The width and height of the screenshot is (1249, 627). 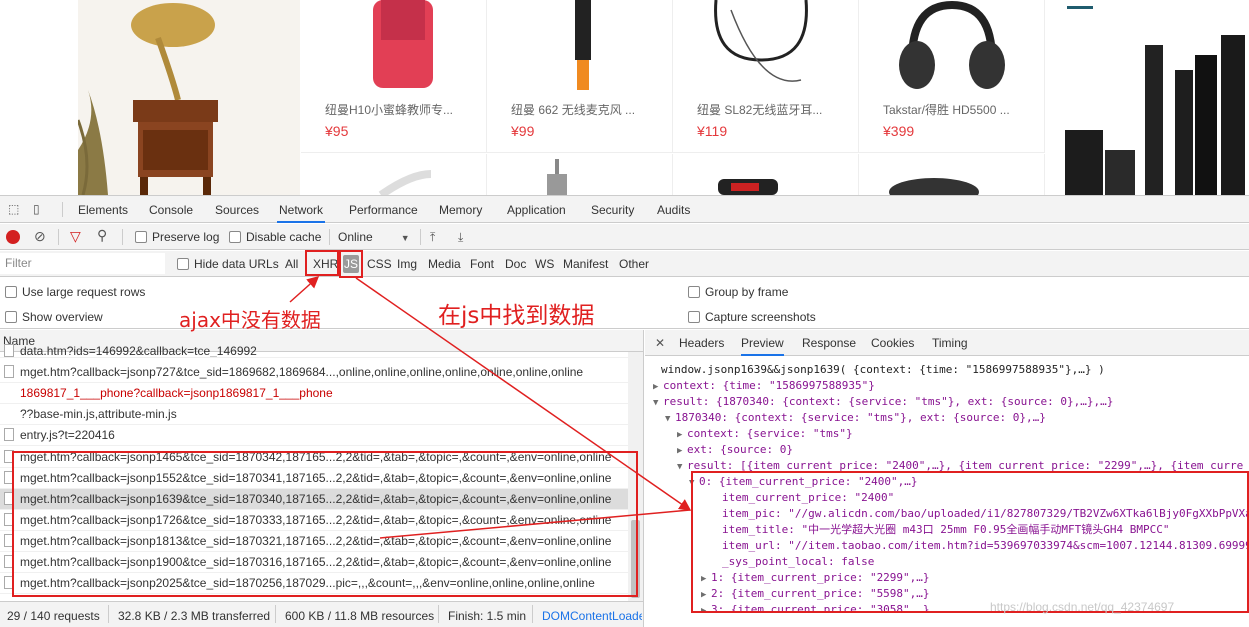 I want to click on filter-icon: ▽, so click(x=75, y=236).